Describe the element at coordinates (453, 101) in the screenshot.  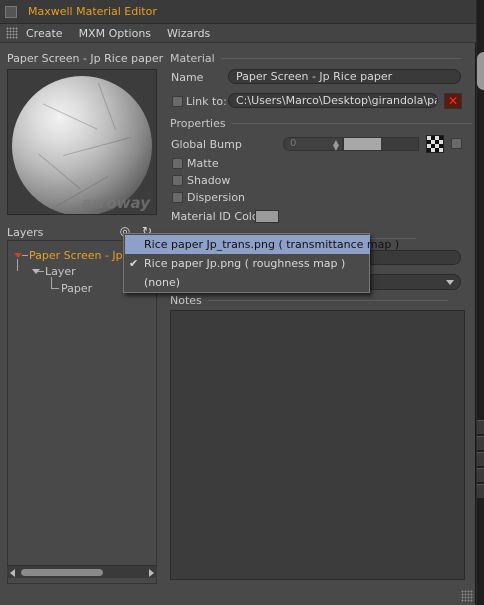
I see `remove-link-icon: ✕` at that location.